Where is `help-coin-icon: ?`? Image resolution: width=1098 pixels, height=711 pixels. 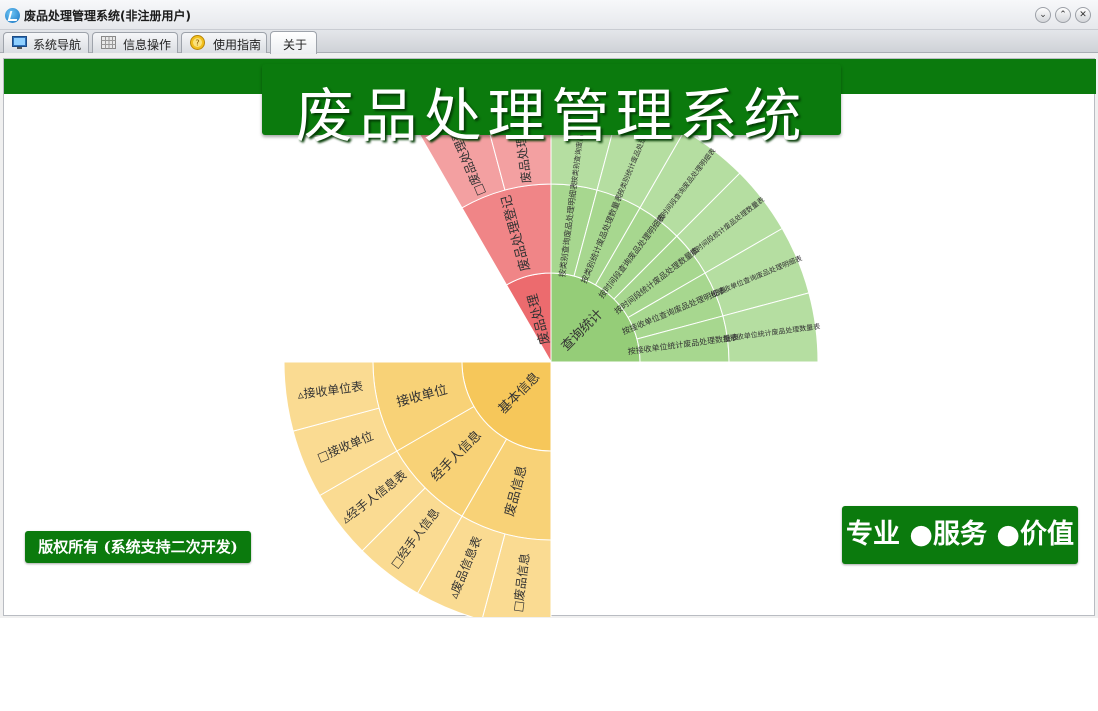 help-coin-icon: ? is located at coordinates (197, 42).